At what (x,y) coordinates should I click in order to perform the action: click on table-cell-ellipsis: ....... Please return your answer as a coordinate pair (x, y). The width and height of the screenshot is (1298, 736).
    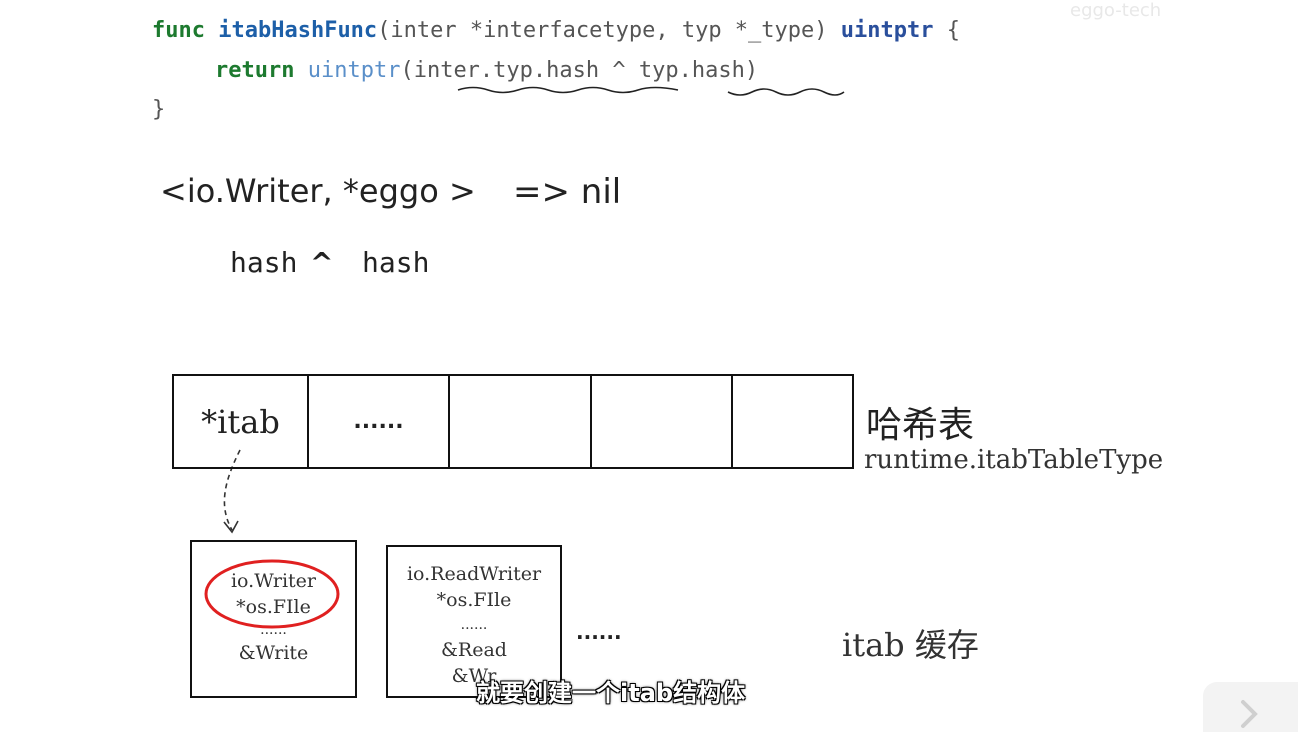
    Looking at the image, I should click on (379, 421).